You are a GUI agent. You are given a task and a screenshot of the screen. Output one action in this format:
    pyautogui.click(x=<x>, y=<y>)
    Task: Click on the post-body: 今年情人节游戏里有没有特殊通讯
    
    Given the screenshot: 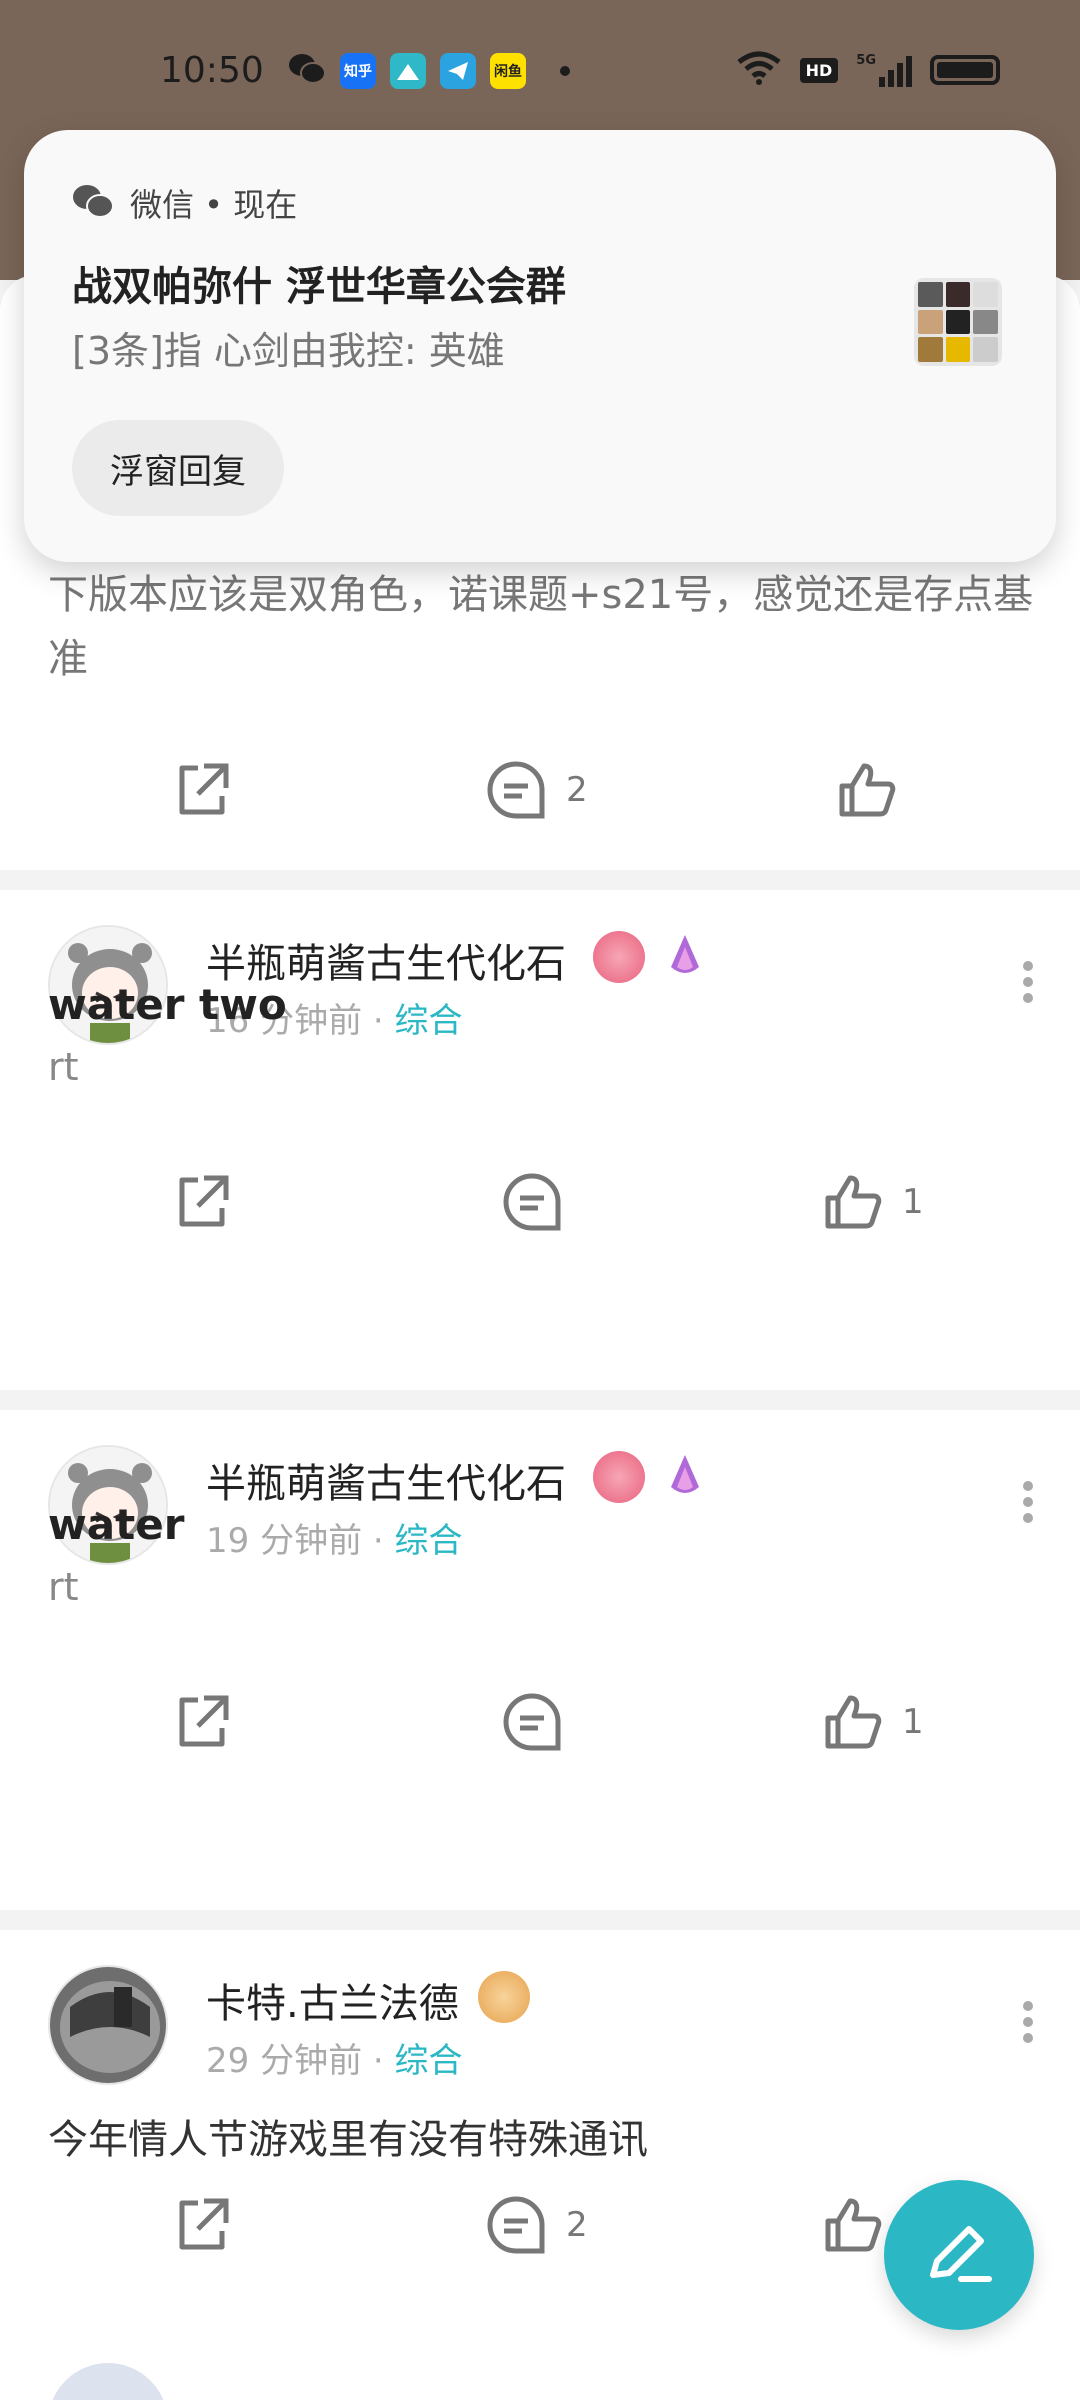 What is the action you would take?
    pyautogui.click(x=348, y=2140)
    